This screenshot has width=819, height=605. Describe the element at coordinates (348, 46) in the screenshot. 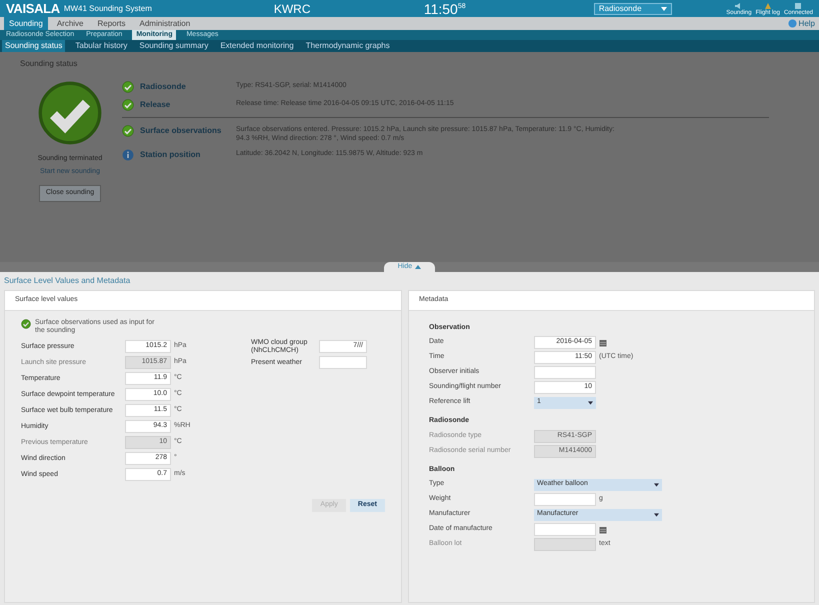

I see `view-tab: Thermodynamic graphs` at that location.